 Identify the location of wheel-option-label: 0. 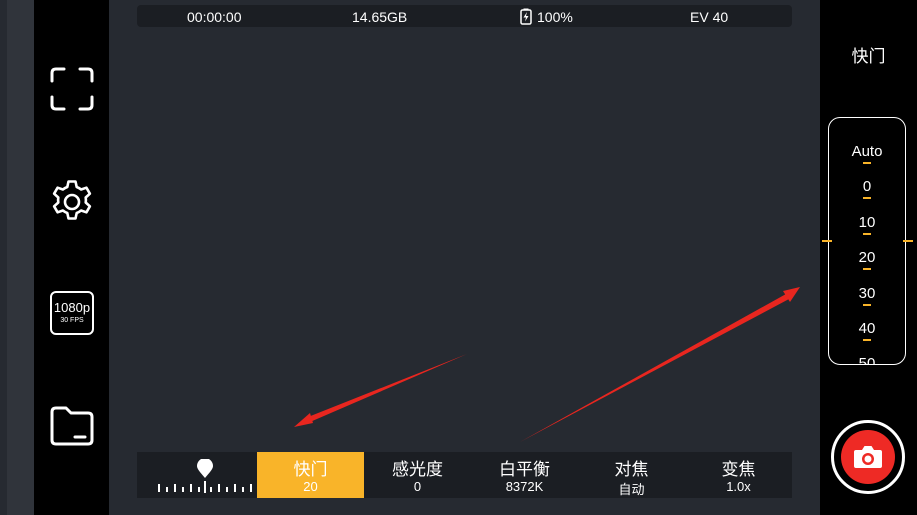
(867, 186).